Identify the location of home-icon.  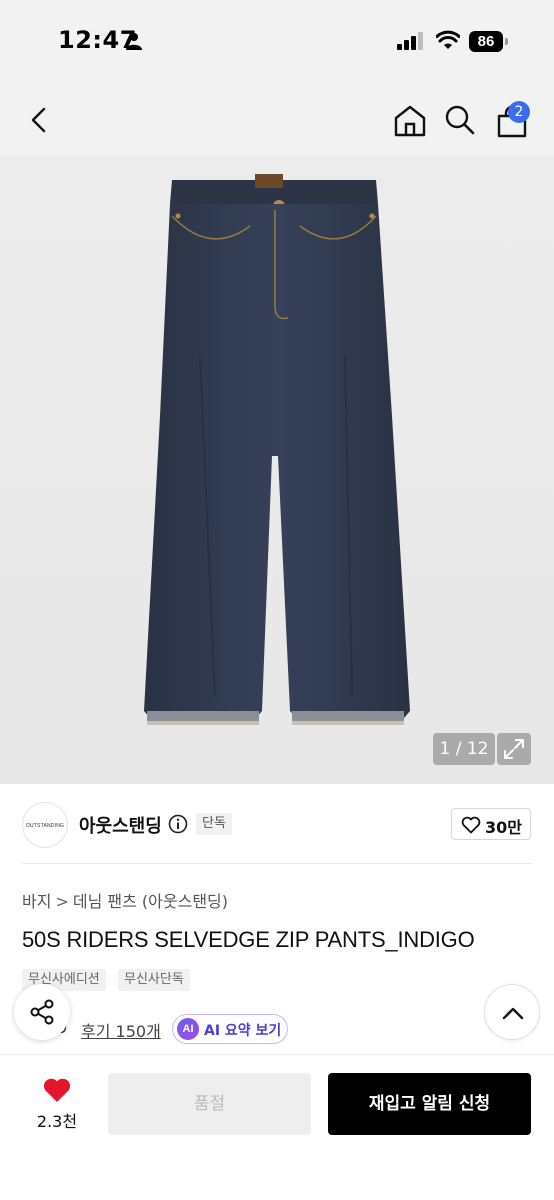
(410, 121).